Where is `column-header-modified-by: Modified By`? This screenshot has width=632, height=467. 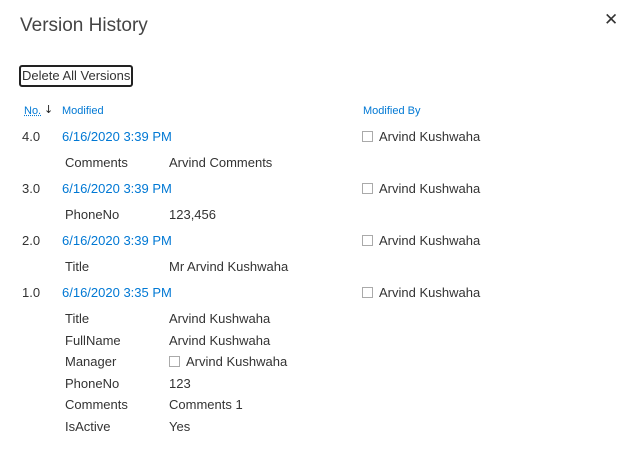
column-header-modified-by: Modified By is located at coordinates (391, 111).